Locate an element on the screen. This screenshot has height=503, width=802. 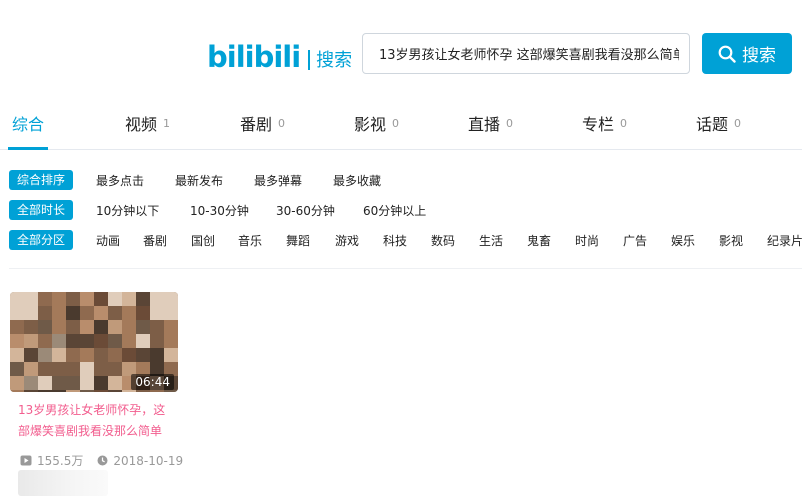
sort-option-most-clicks: 最多点击 is located at coordinates (120, 180).